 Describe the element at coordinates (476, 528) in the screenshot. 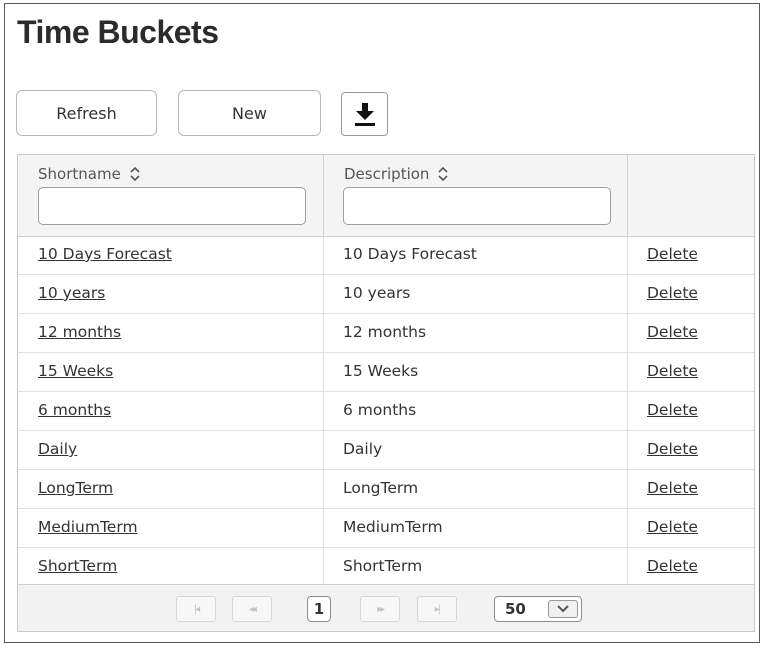

I see `description-cell: MediumTerm` at that location.